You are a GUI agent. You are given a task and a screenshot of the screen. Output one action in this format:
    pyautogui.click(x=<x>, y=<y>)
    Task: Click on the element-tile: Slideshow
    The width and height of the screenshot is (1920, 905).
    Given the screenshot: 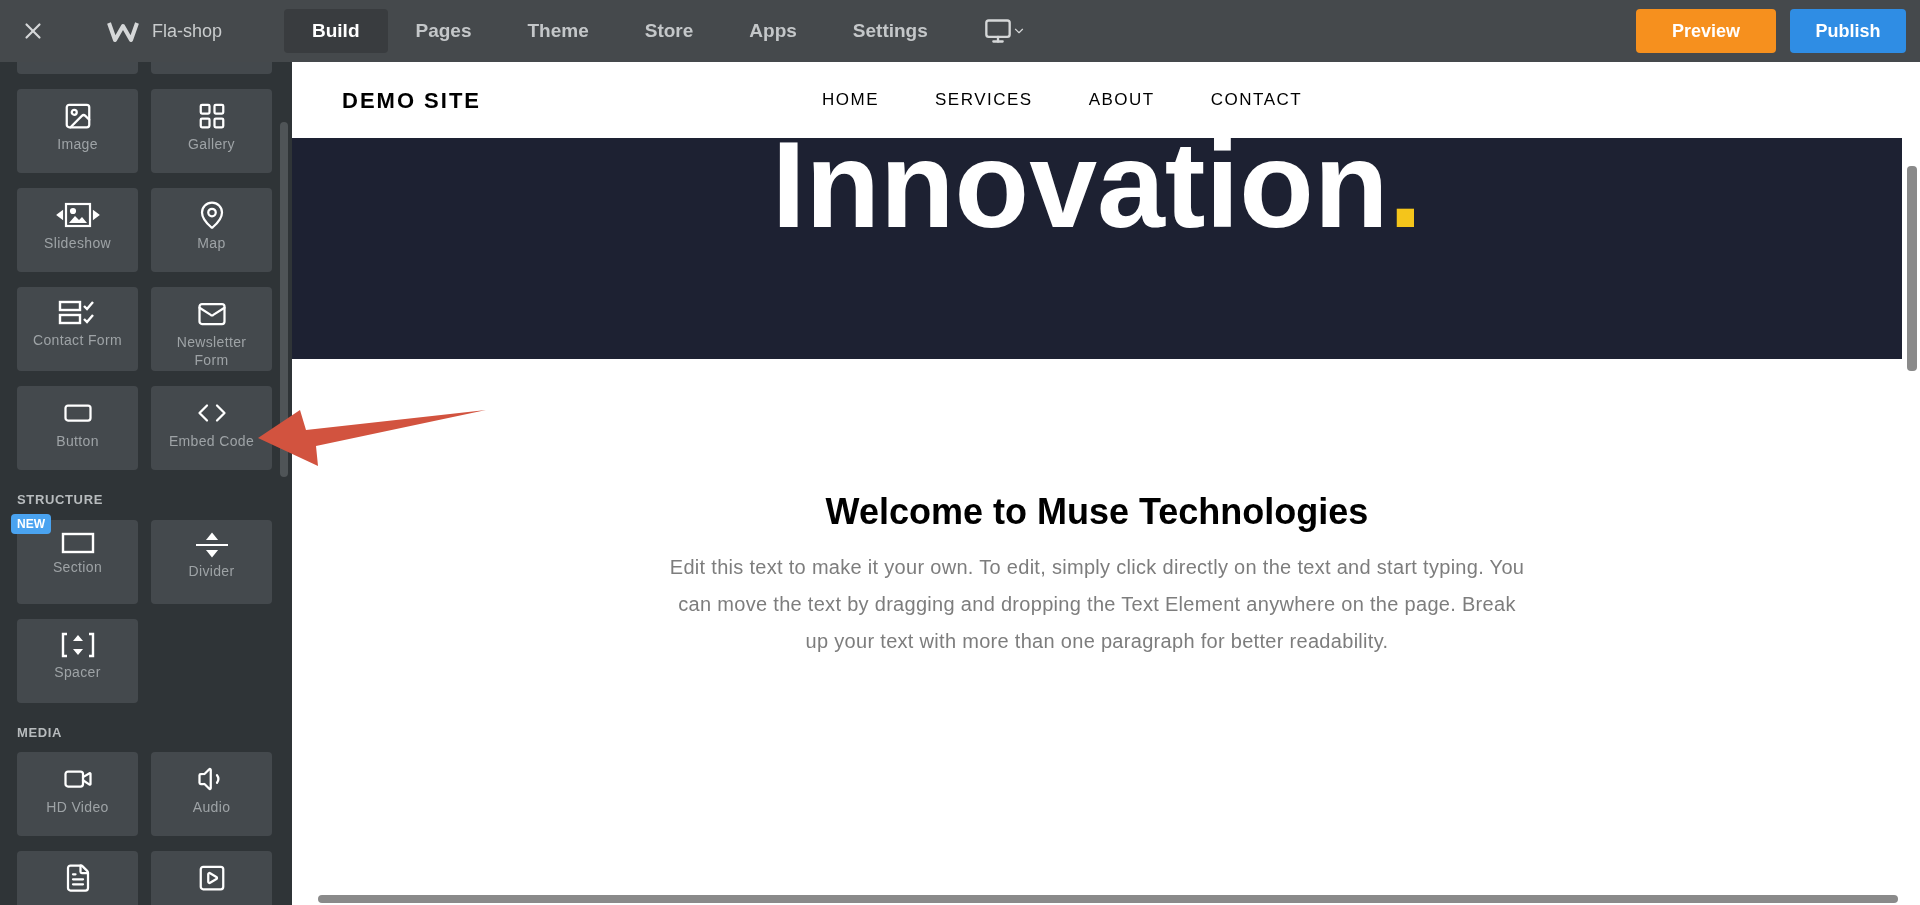 What is the action you would take?
    pyautogui.click(x=77, y=230)
    